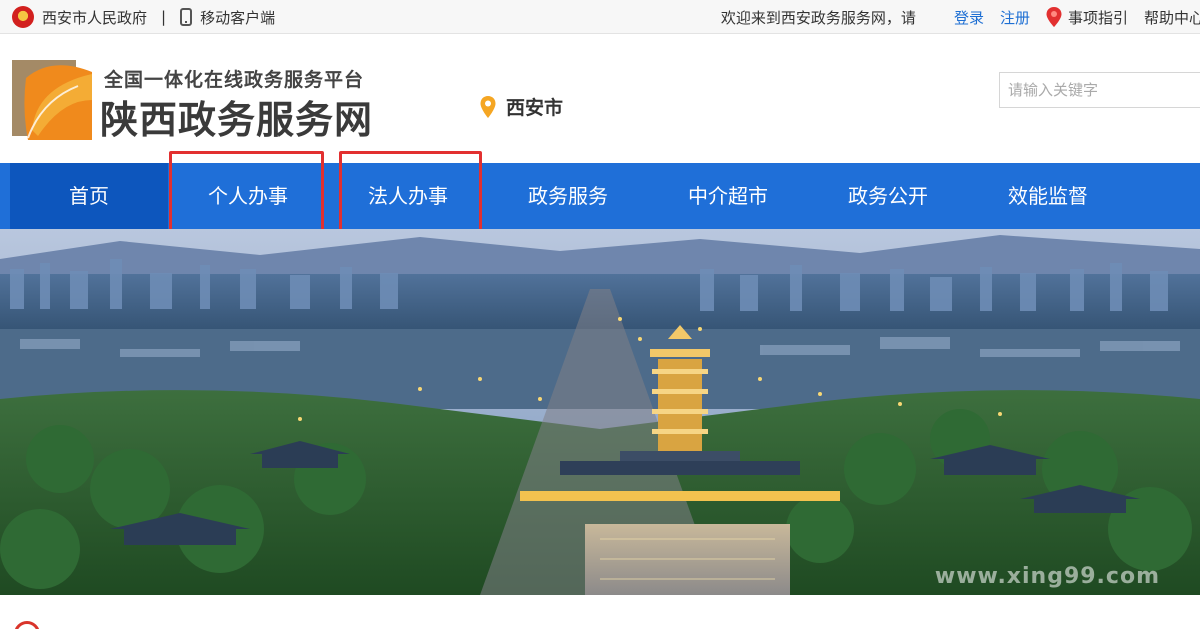 The height and width of the screenshot is (629, 1200). Describe the element at coordinates (969, 17) in the screenshot. I see `login-link: 登录` at that location.